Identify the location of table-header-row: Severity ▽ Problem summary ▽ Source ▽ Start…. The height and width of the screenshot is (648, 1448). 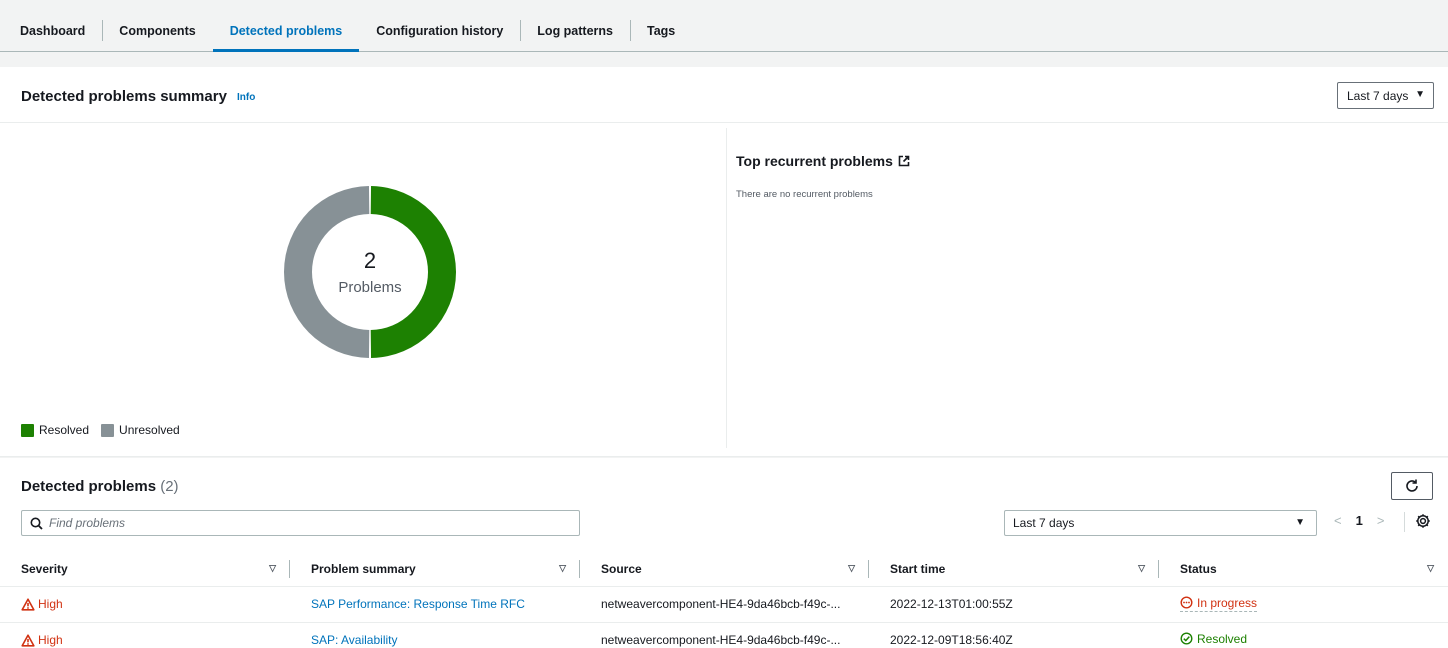
(724, 569).